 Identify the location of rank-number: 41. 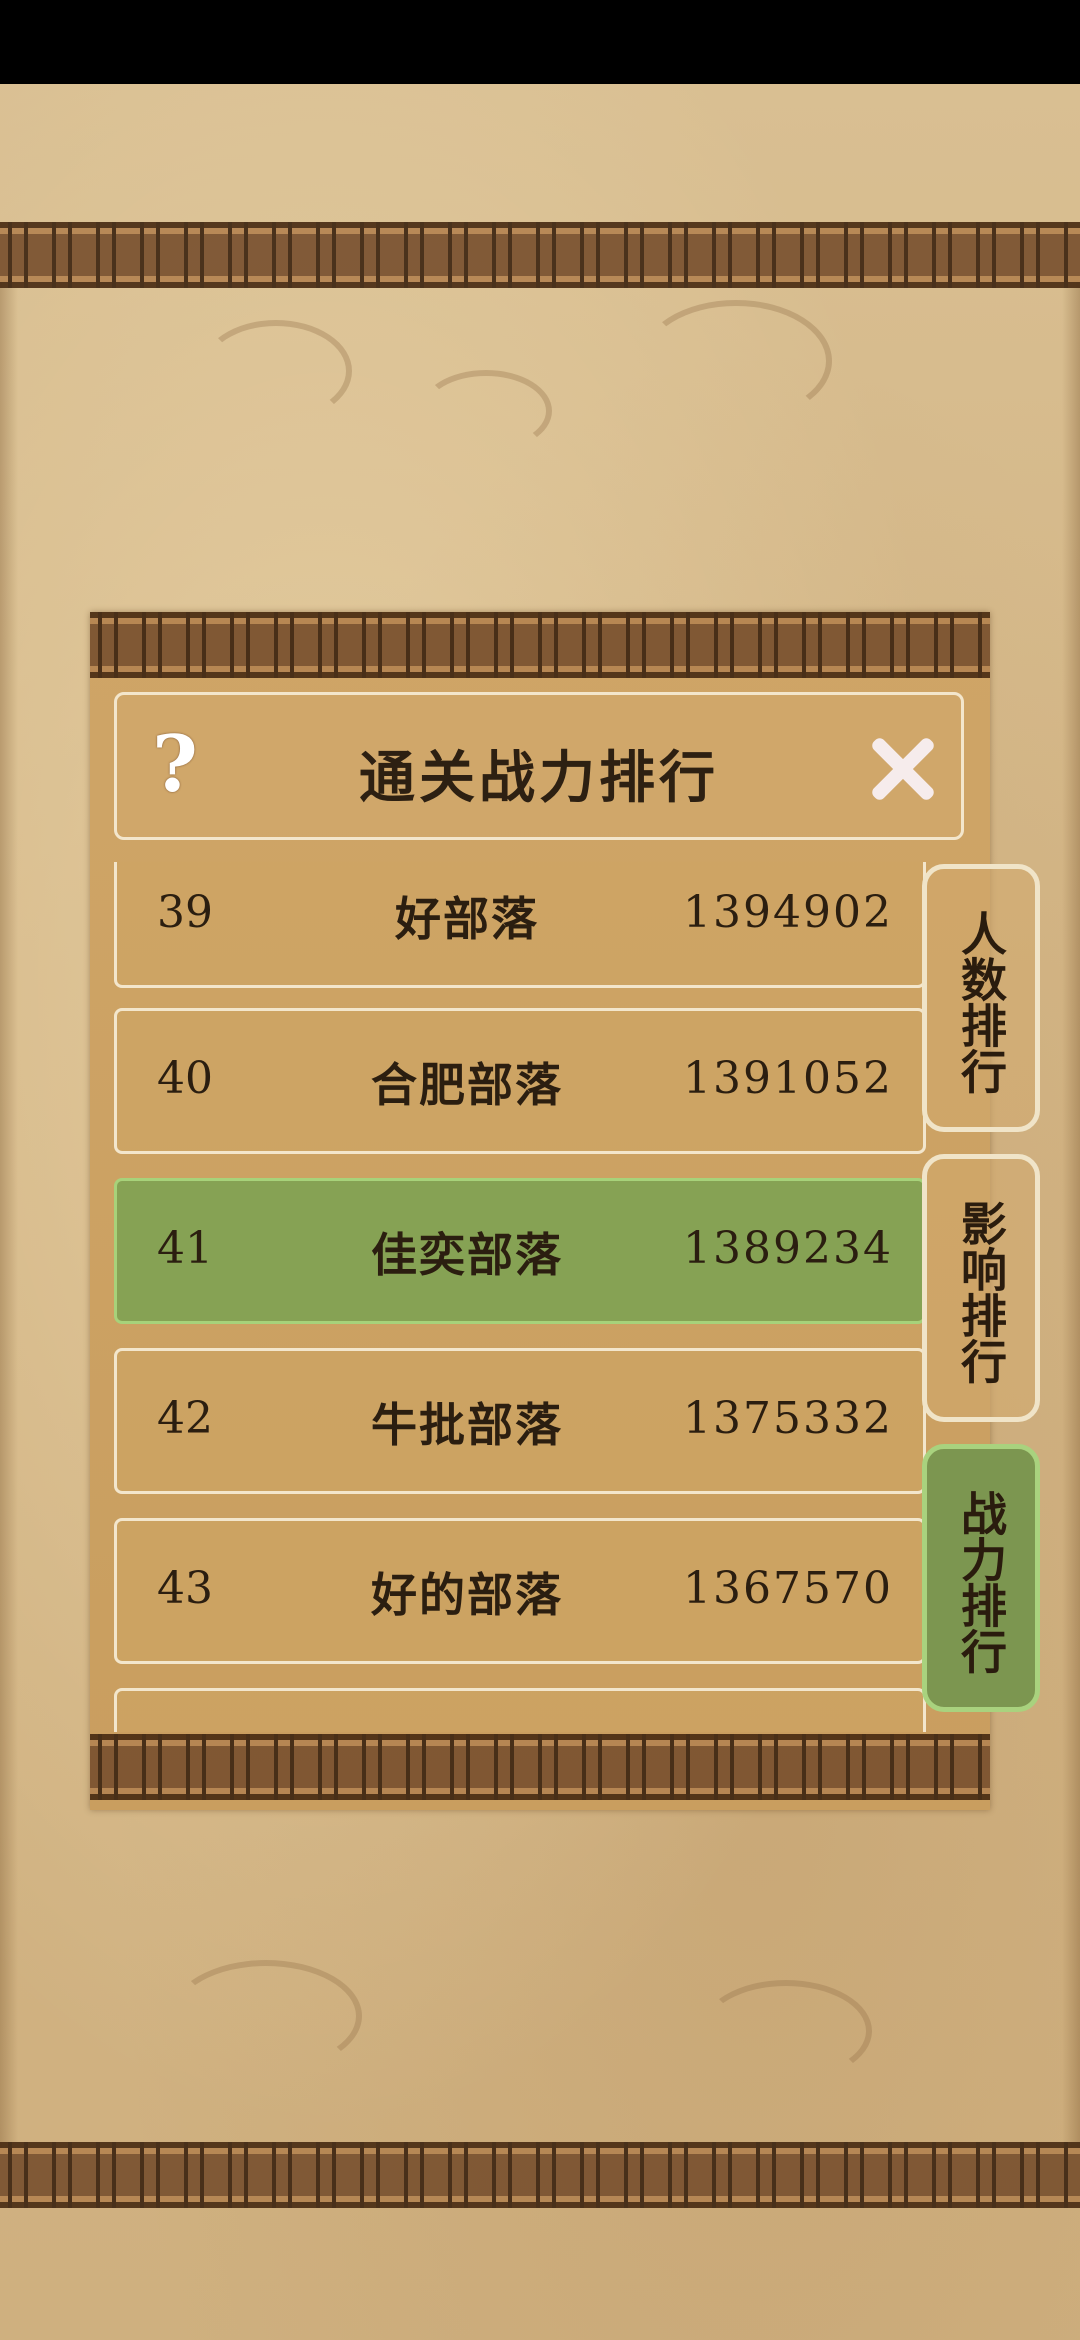
(185, 1248).